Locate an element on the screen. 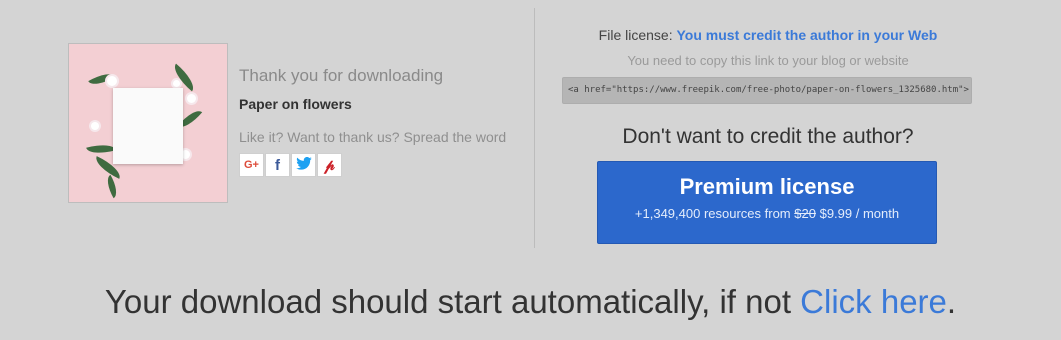  resource-name: Paper on flowers is located at coordinates (295, 104).